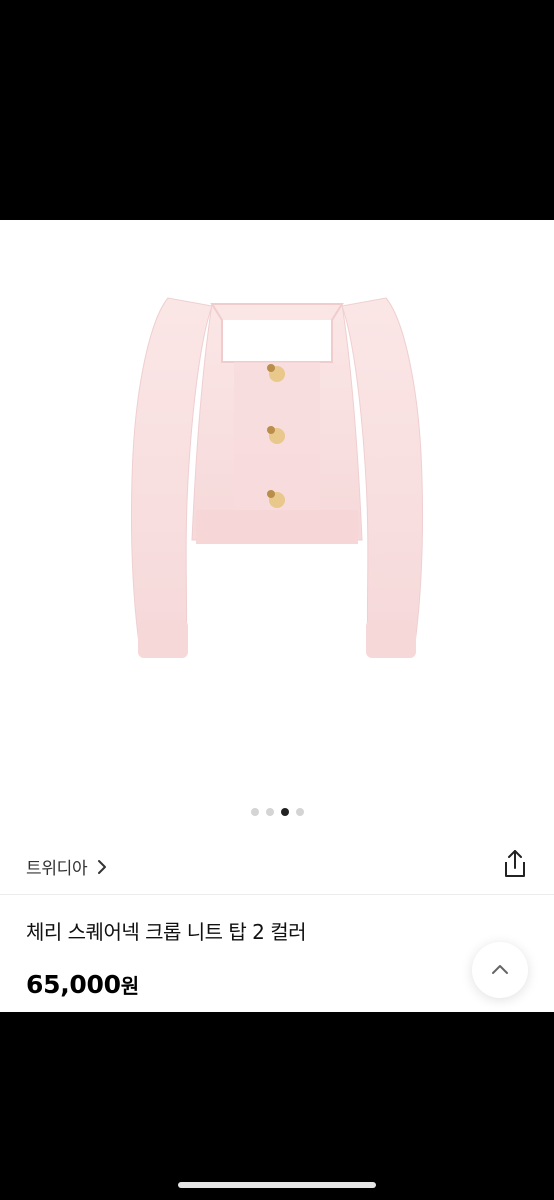 The width and height of the screenshot is (554, 1200). I want to click on carousel-dot-active, so click(284, 812).